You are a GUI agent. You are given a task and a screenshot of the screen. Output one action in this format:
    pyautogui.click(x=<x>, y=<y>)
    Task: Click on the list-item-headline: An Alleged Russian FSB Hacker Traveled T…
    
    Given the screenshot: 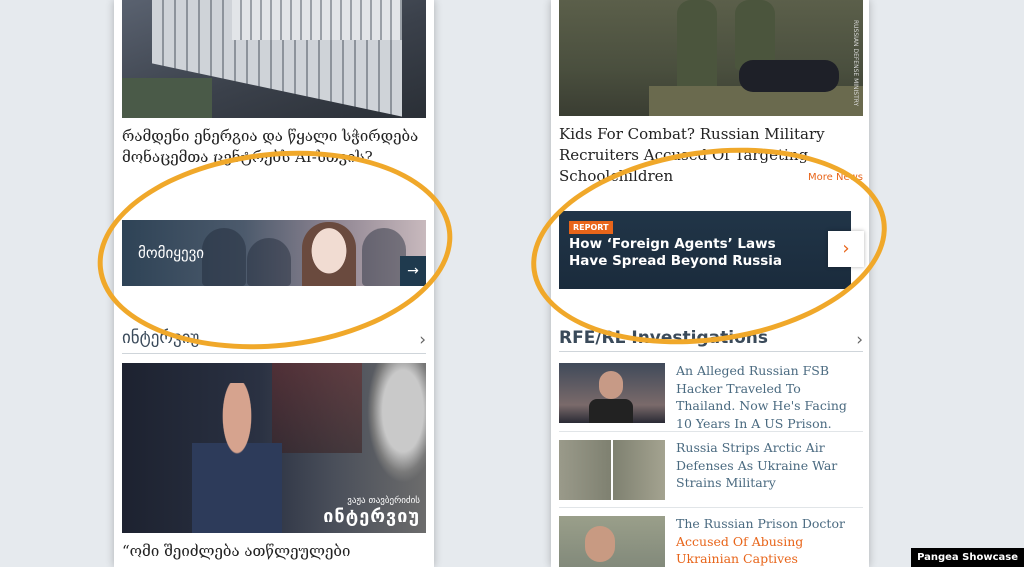 What is the action you would take?
    pyautogui.click(x=766, y=397)
    